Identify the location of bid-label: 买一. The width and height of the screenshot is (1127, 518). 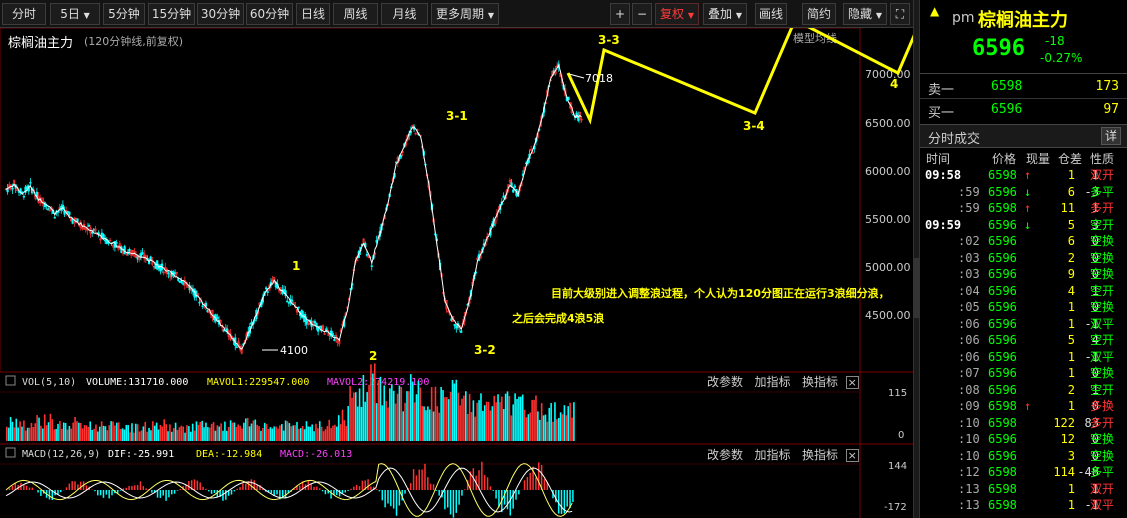
(941, 113).